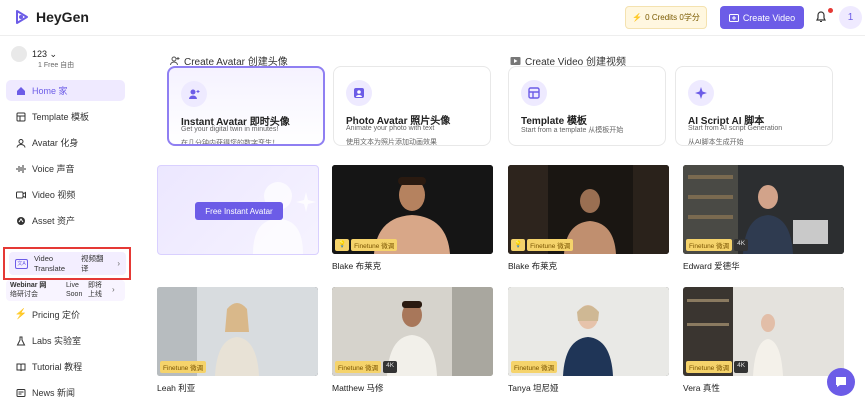 This screenshot has width=865, height=411. Describe the element at coordinates (21, 367) in the screenshot. I see `tutorial-icon` at that location.